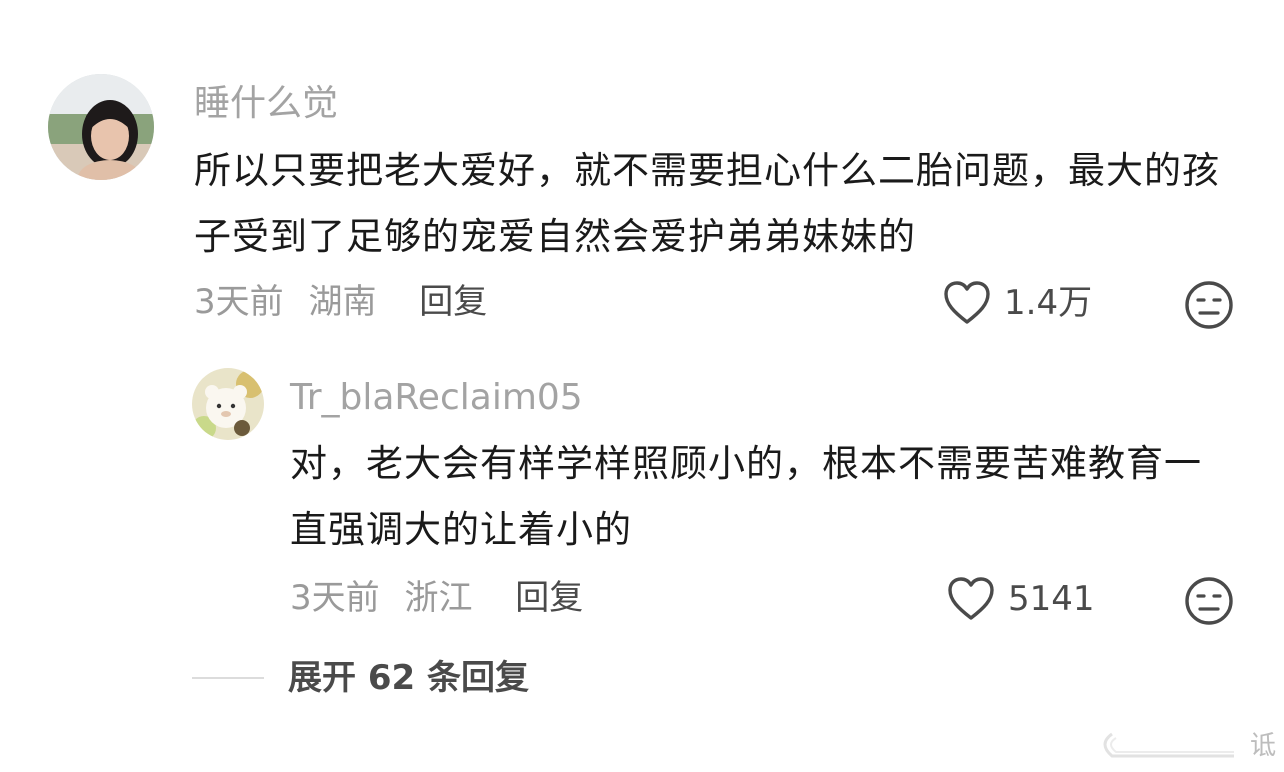 The width and height of the screenshot is (1284, 772). I want to click on comment-meta: 3天前 湖南 回复, so click(340, 302).